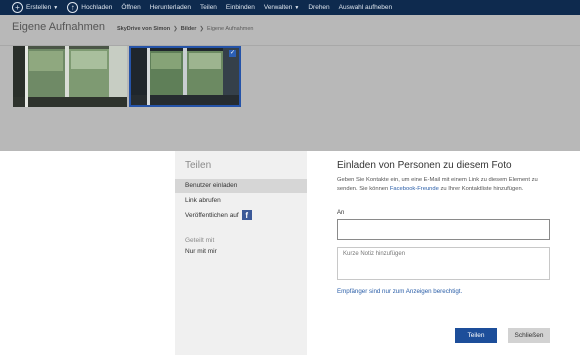 The height and width of the screenshot is (355, 580). Describe the element at coordinates (143, 29) in the screenshot. I see `breadcrumb-item-skydrive: SkyDrive von Simon` at that location.